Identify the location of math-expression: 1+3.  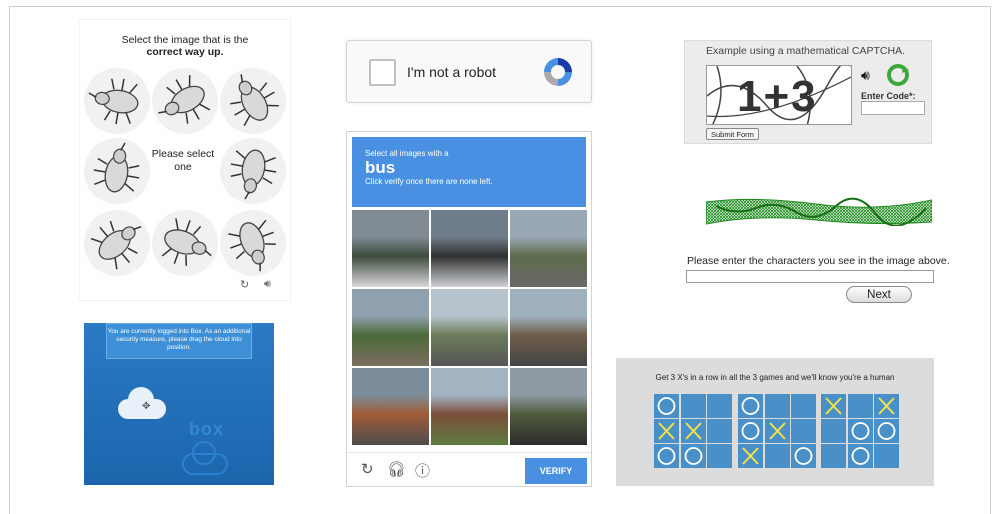
(777, 96).